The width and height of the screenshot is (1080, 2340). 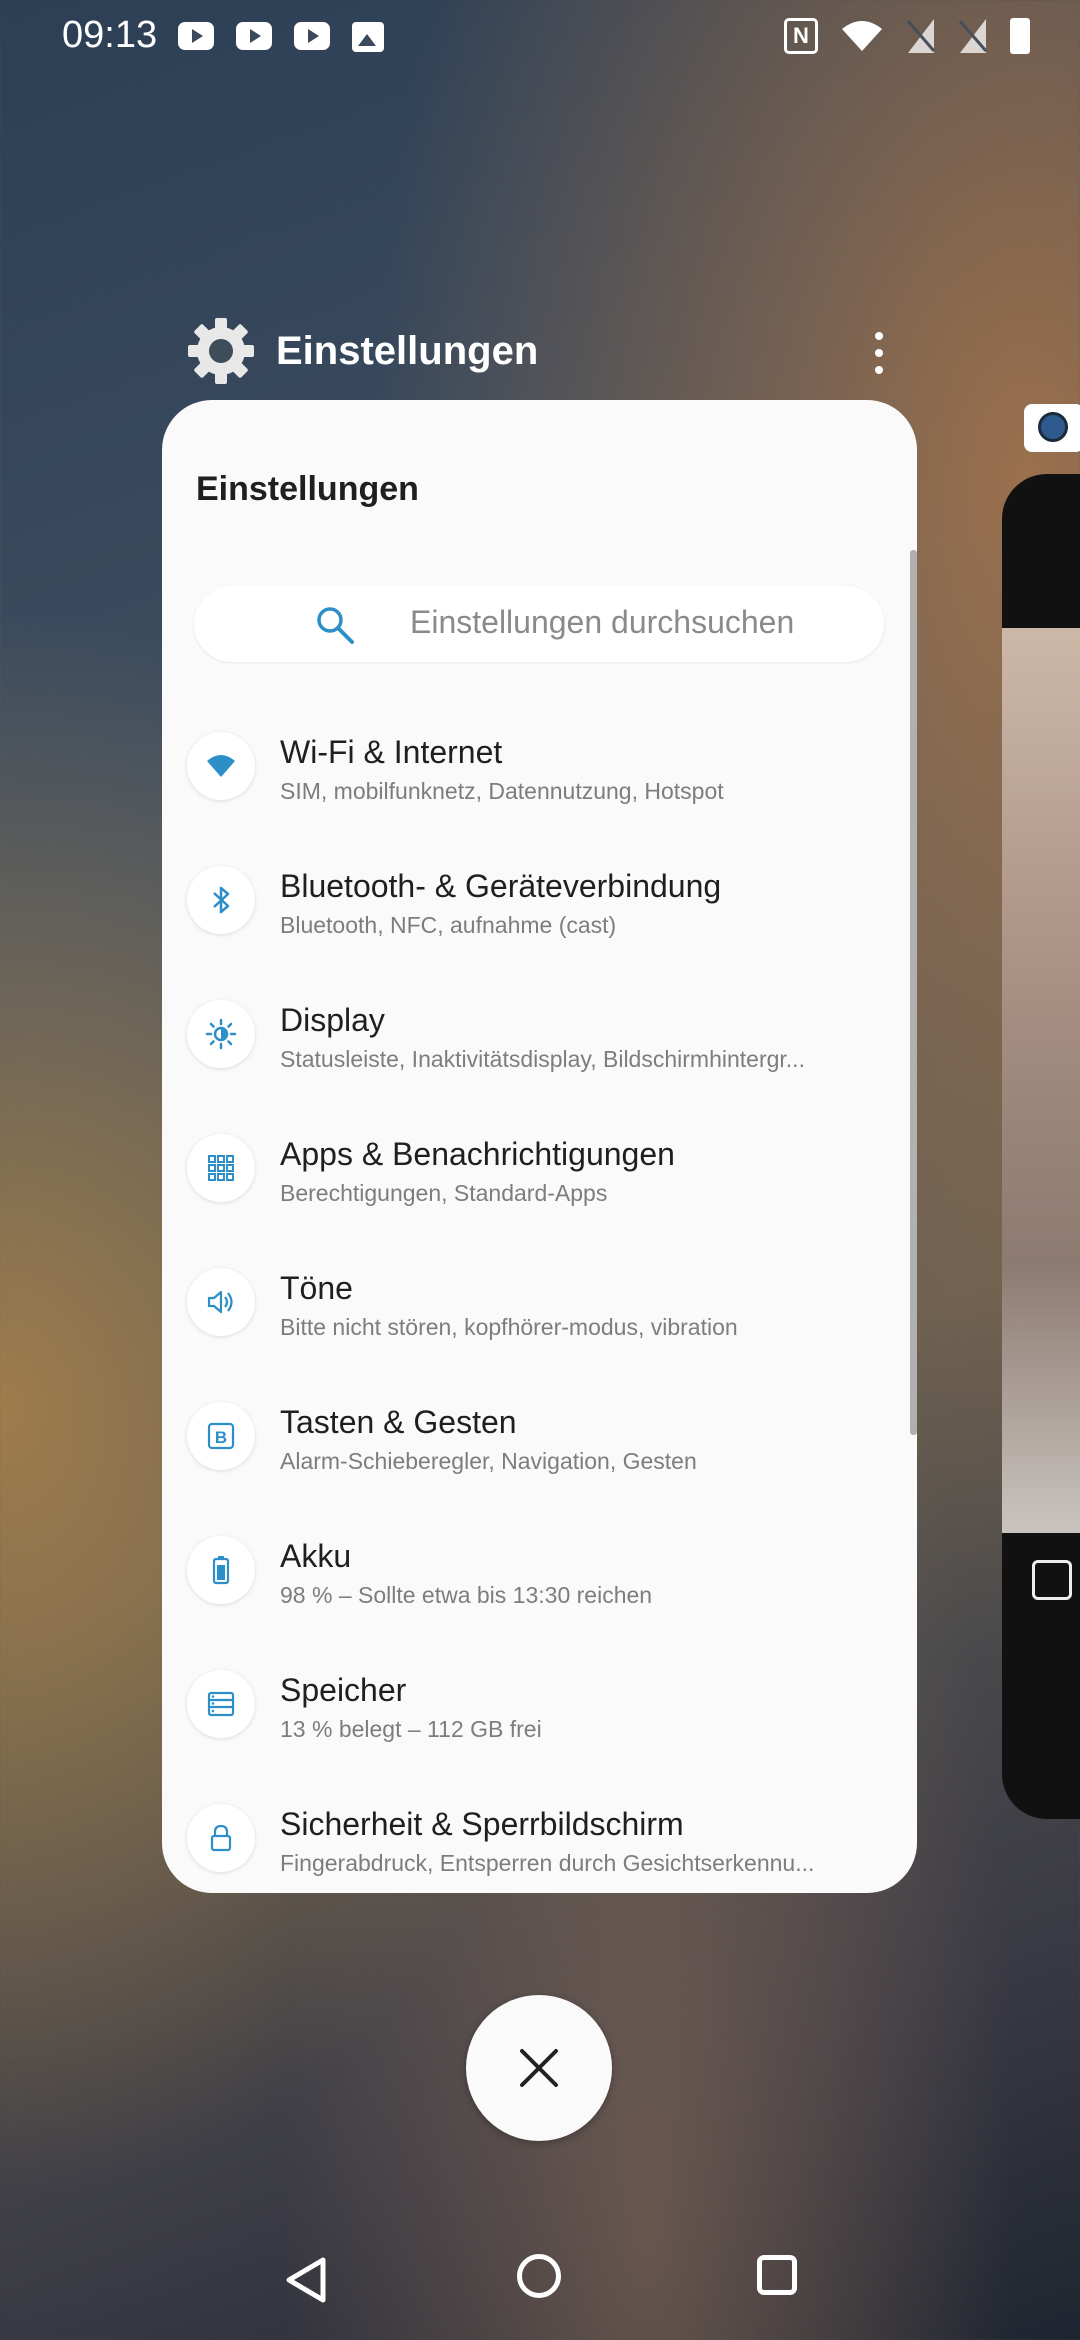 What do you see at coordinates (801, 36) in the screenshot?
I see `nfc-icon: N` at bounding box center [801, 36].